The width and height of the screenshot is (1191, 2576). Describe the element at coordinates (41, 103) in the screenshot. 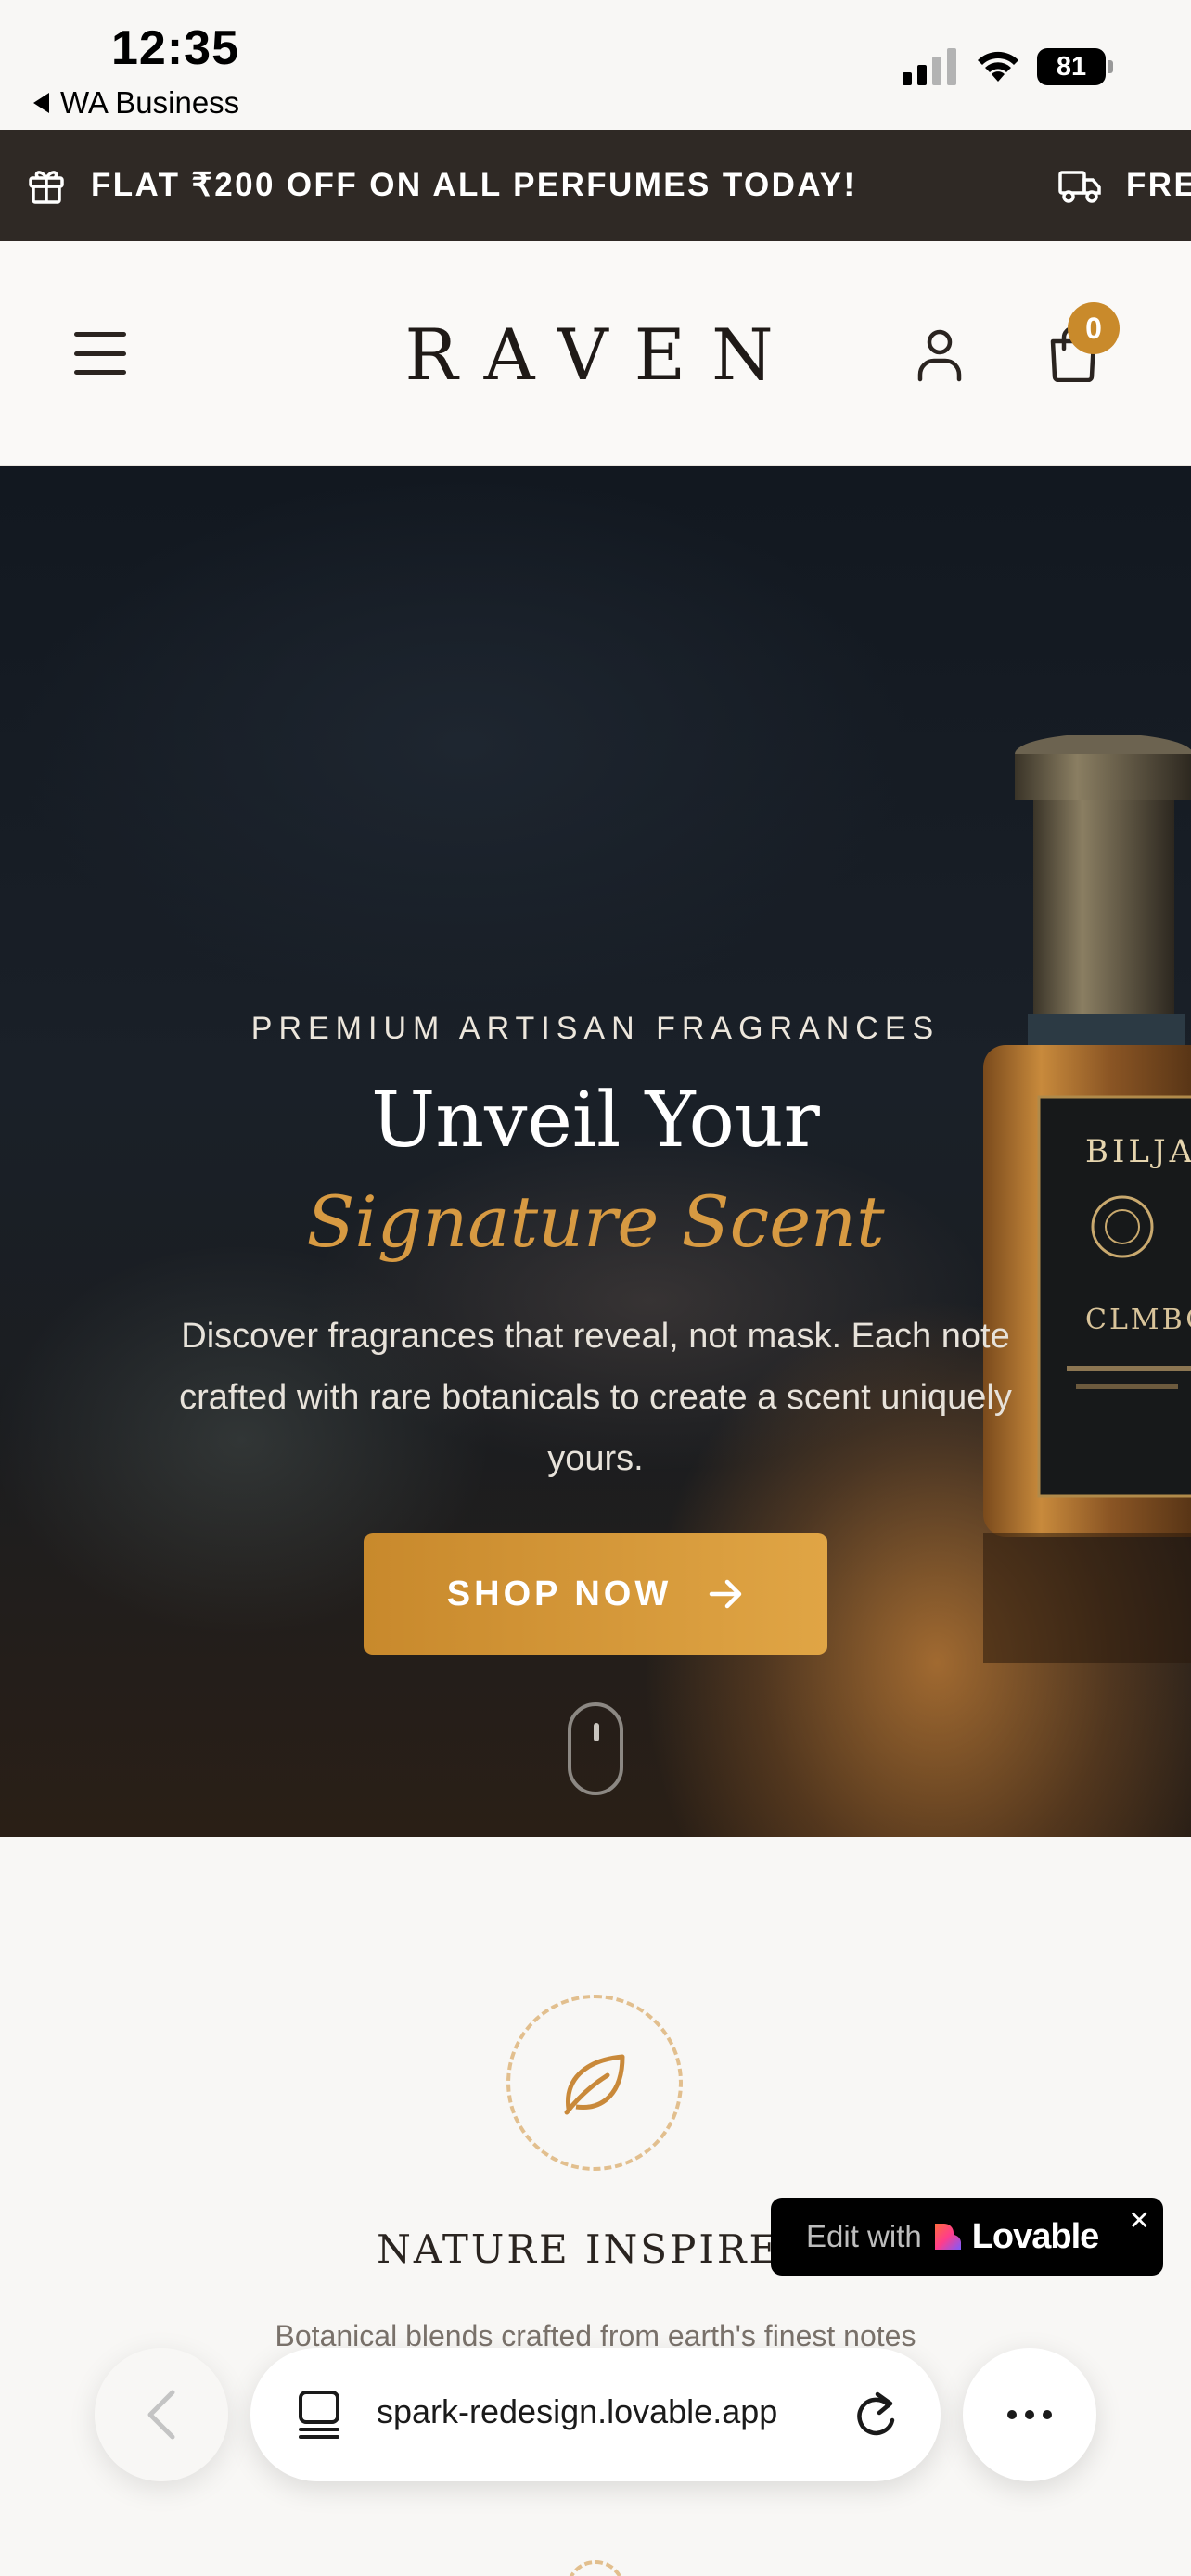

I see `back-triangle-icon` at that location.